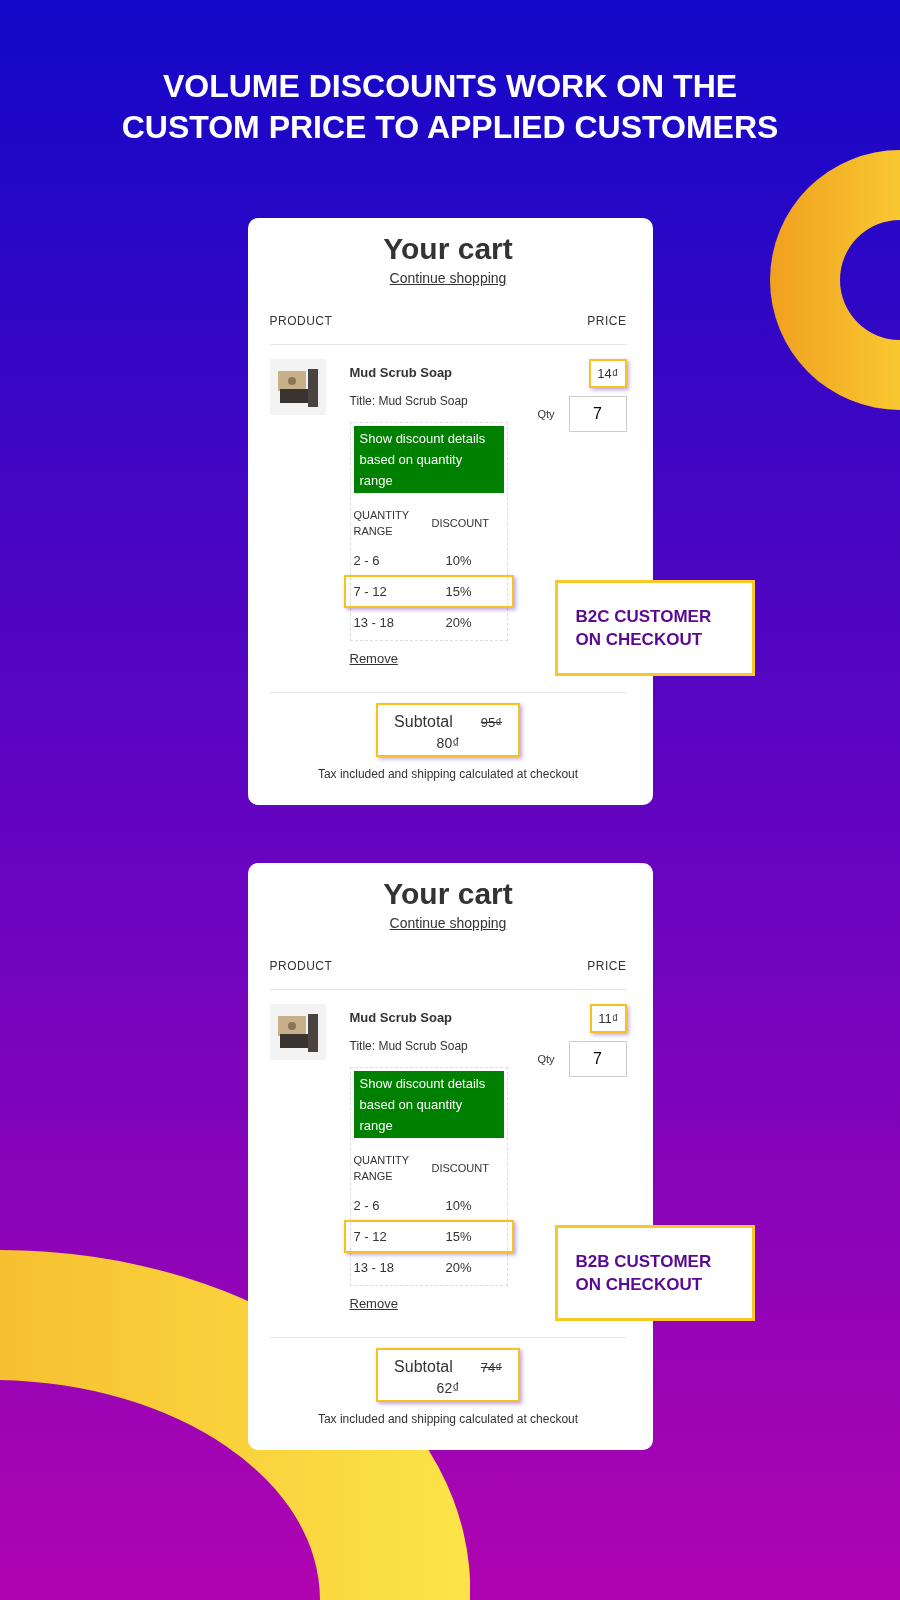  Describe the element at coordinates (448, 743) in the screenshot. I see `subtotal: 80₫` at that location.